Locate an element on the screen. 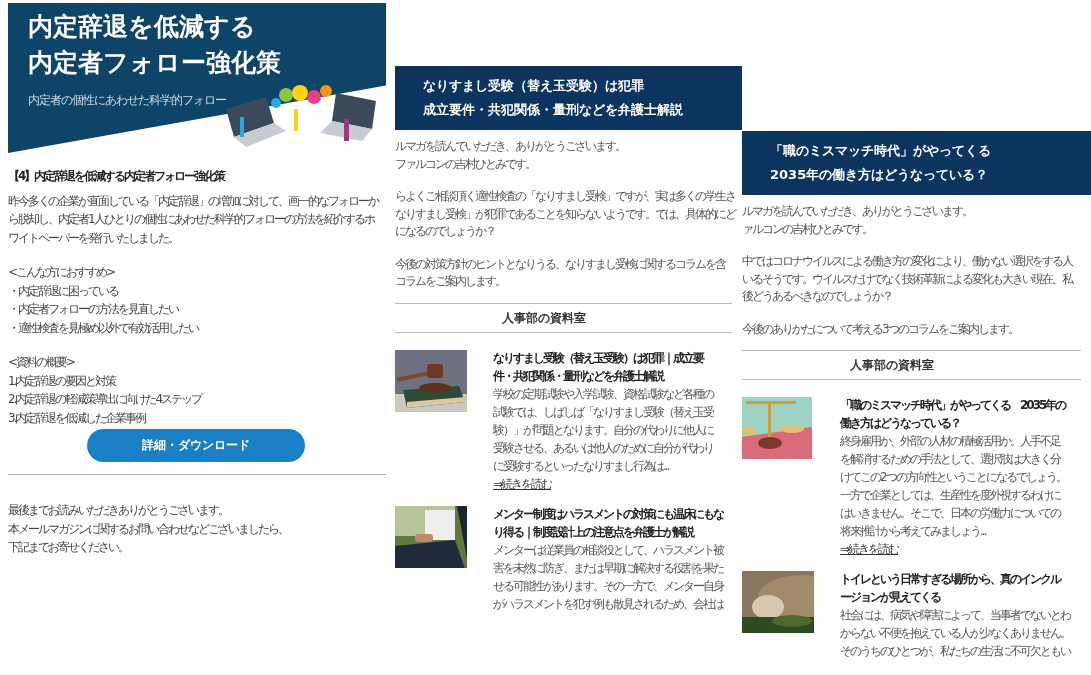 This screenshot has height=675, width=1091. header-title: 成立要件・共犯関係・量刑などを弁護士解説 is located at coordinates (553, 110).